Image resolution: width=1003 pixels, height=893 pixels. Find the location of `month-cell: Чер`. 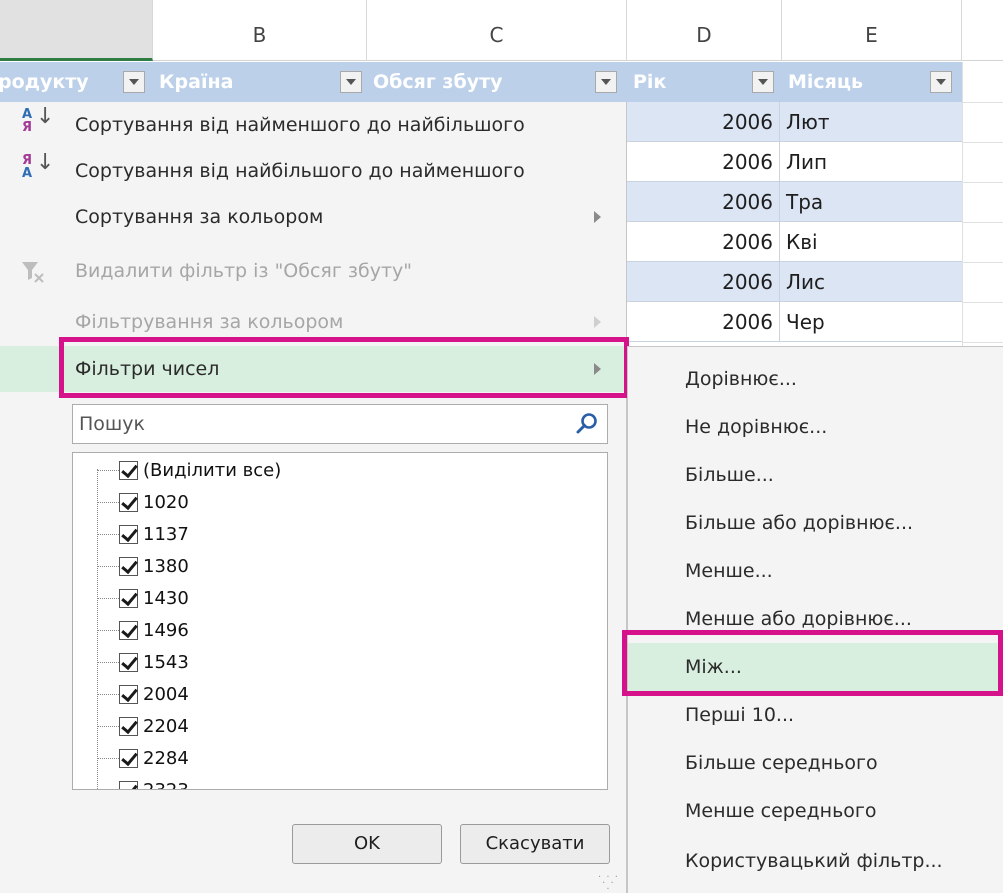

month-cell: Чер is located at coordinates (803, 322).